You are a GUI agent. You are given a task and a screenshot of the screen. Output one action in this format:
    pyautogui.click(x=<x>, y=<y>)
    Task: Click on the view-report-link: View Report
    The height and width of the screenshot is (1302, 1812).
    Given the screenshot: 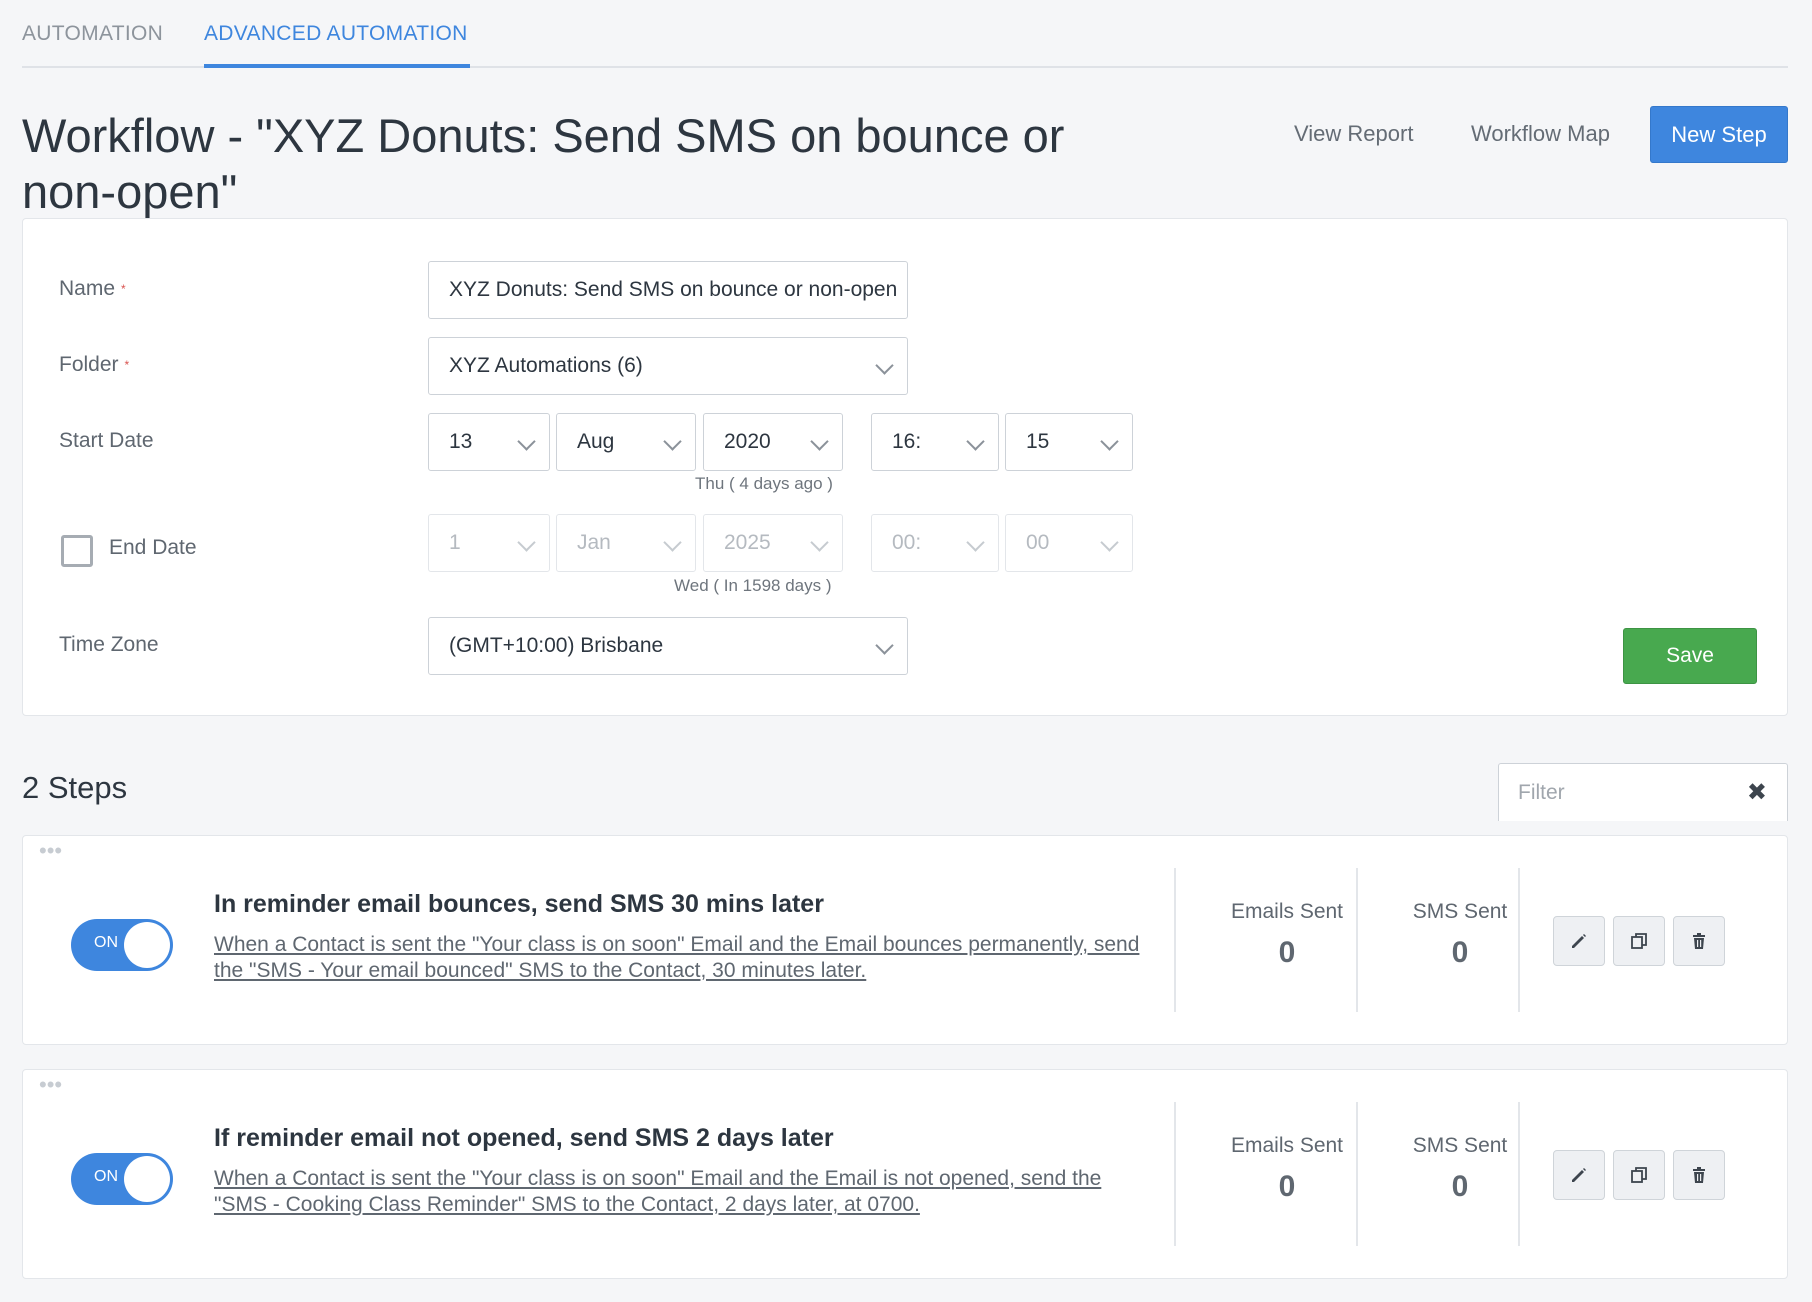 What is the action you would take?
    pyautogui.click(x=1353, y=134)
    